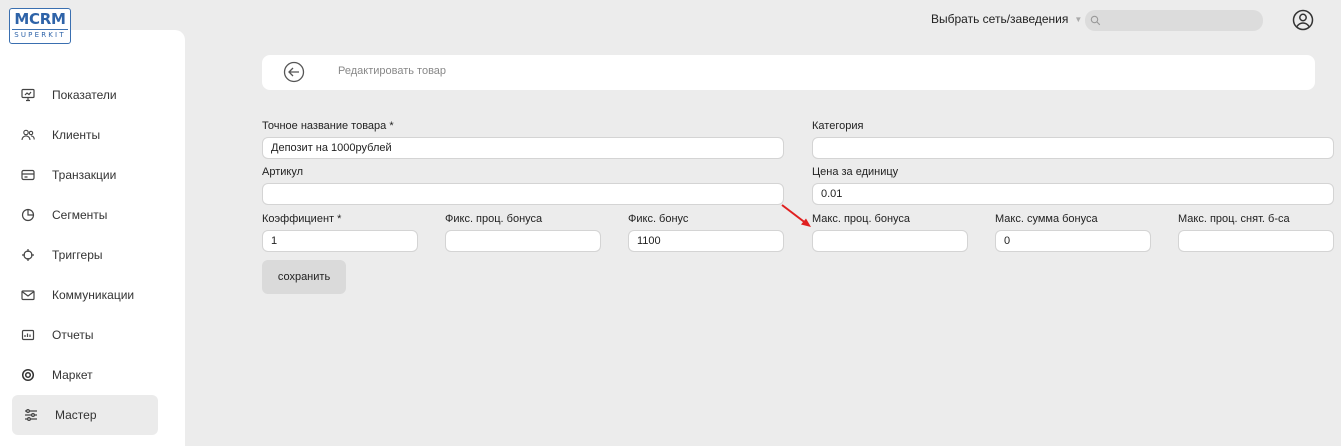 Image resolution: width=1341 pixels, height=446 pixels. I want to click on fixed-bonus-pct-input, so click(523, 241).